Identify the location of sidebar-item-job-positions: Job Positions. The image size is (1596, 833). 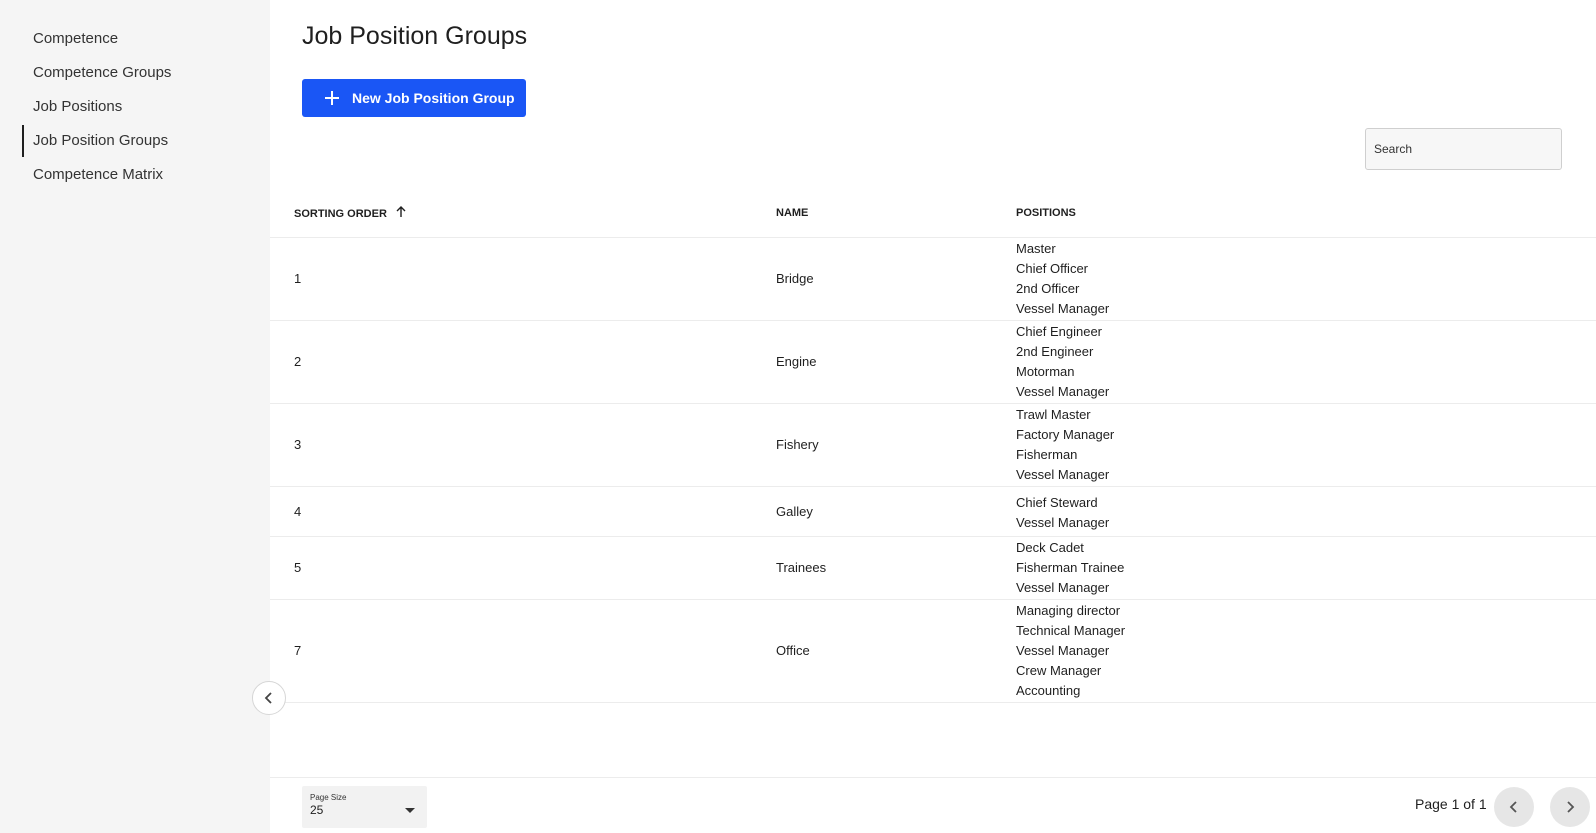
(135, 107).